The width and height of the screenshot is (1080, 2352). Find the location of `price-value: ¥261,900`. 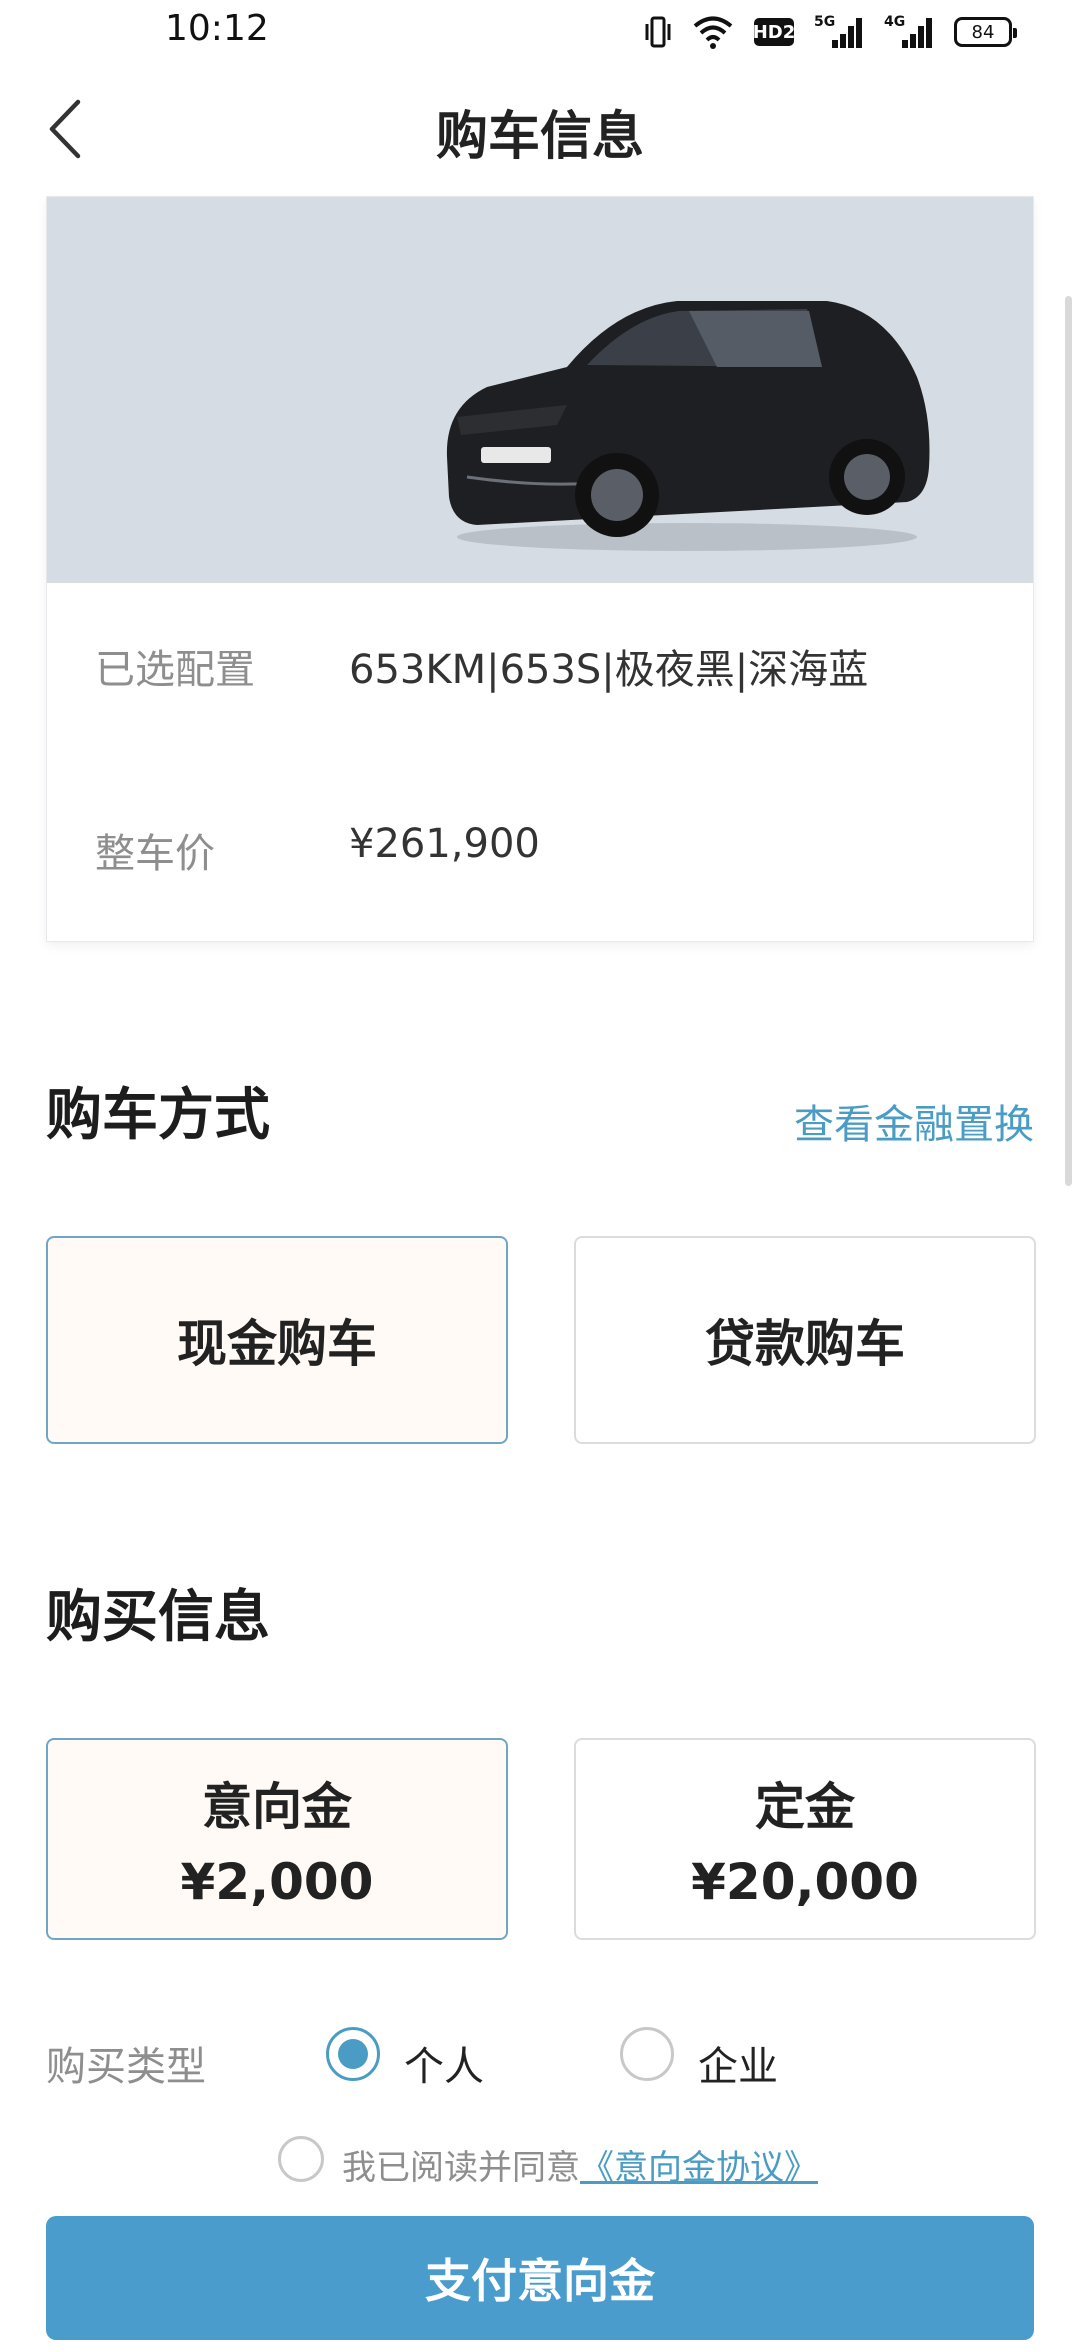

price-value: ¥261,900 is located at coordinates (444, 844).